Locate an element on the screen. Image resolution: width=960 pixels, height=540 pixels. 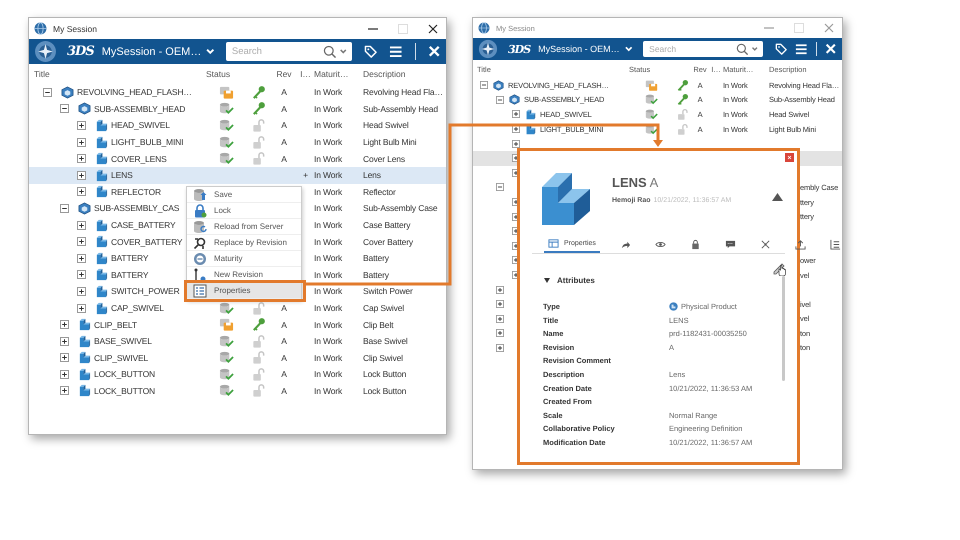
item-title: CLIP_SWIVEL is located at coordinates (121, 357).